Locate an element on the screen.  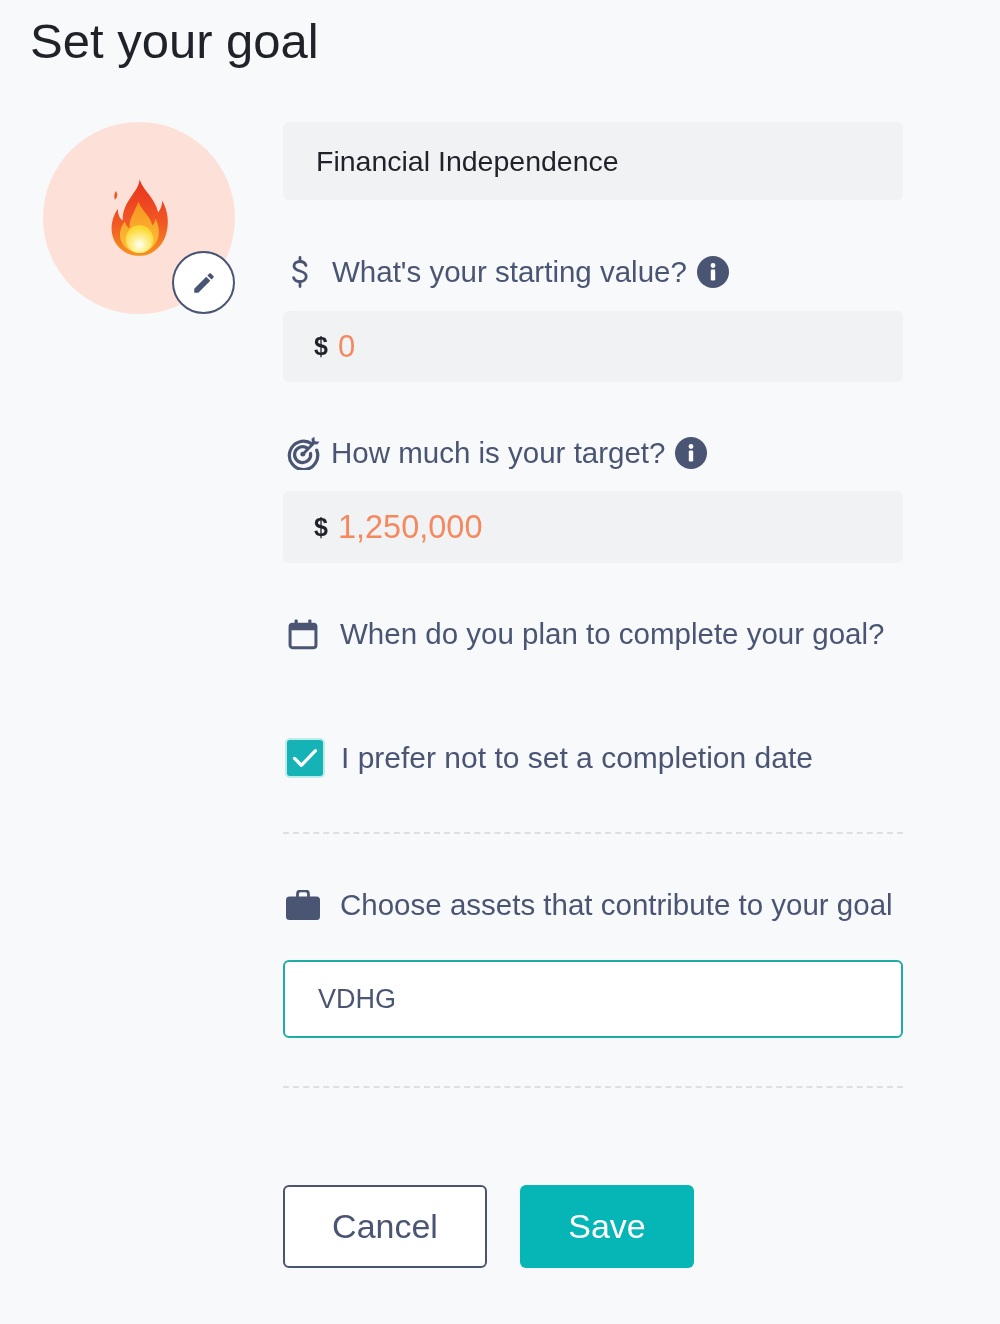
dollar-icon is located at coordinates (300, 272).